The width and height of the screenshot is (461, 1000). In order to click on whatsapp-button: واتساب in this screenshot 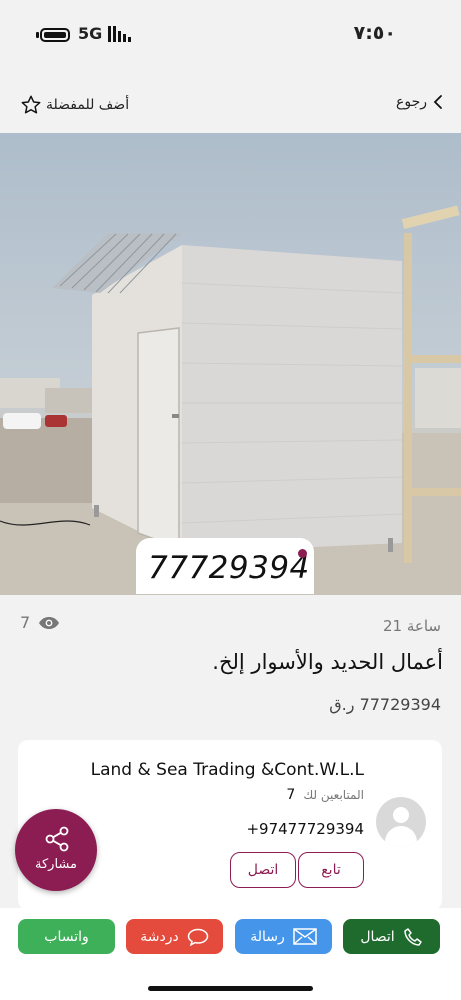, I will do `click(66, 936)`.